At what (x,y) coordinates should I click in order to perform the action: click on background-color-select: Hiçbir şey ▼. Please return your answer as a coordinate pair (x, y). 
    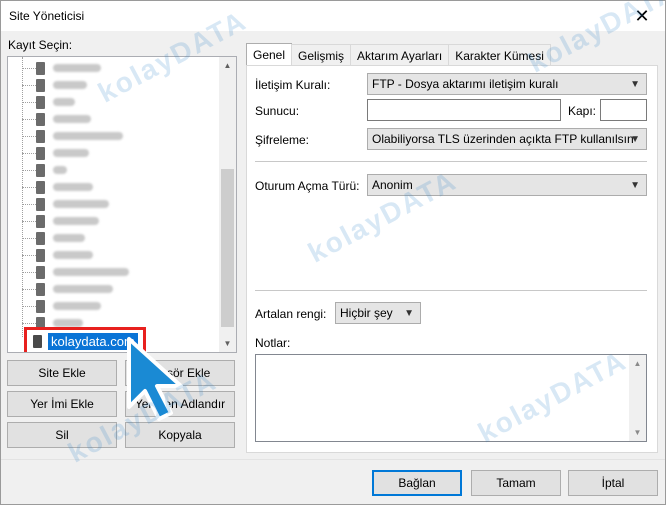
    Looking at the image, I should click on (378, 313).